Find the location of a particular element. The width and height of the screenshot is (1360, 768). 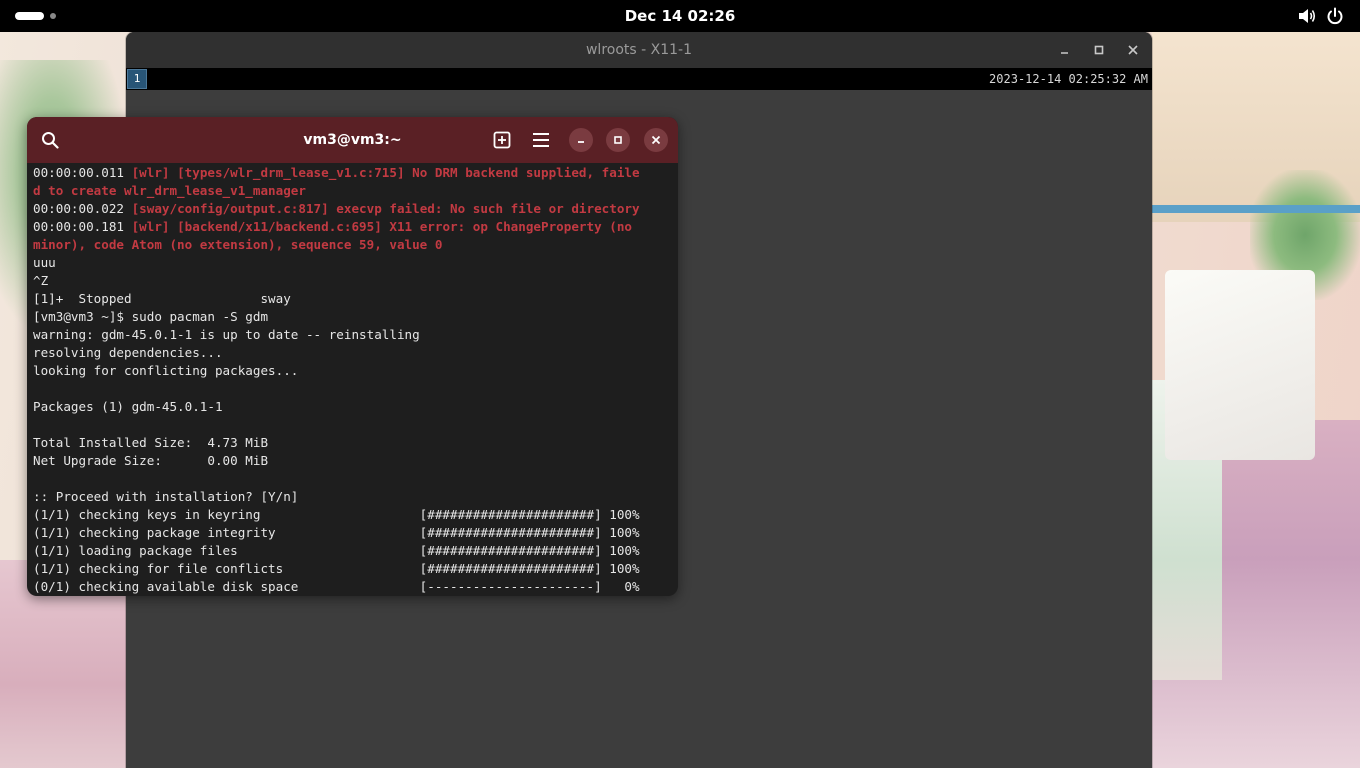

maximize-icon is located at coordinates (618, 140).